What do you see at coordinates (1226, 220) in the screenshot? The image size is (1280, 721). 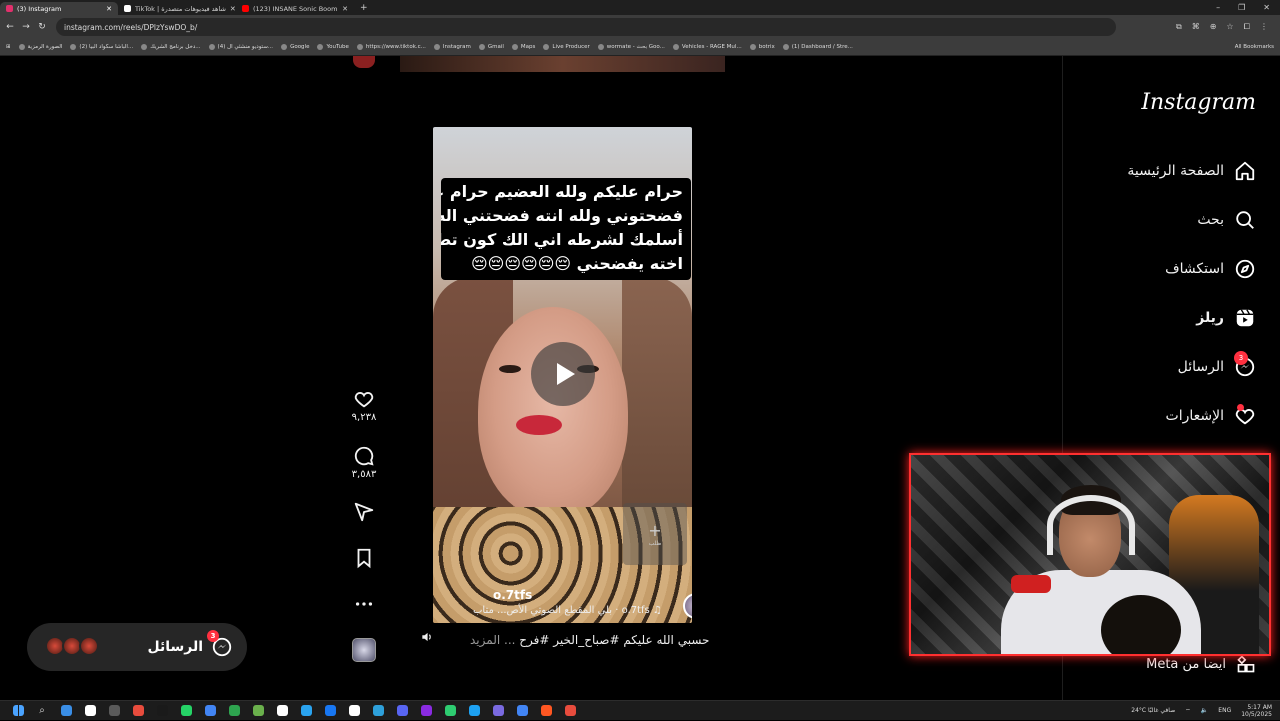 I see `sidebar-item-search: بحث` at bounding box center [1226, 220].